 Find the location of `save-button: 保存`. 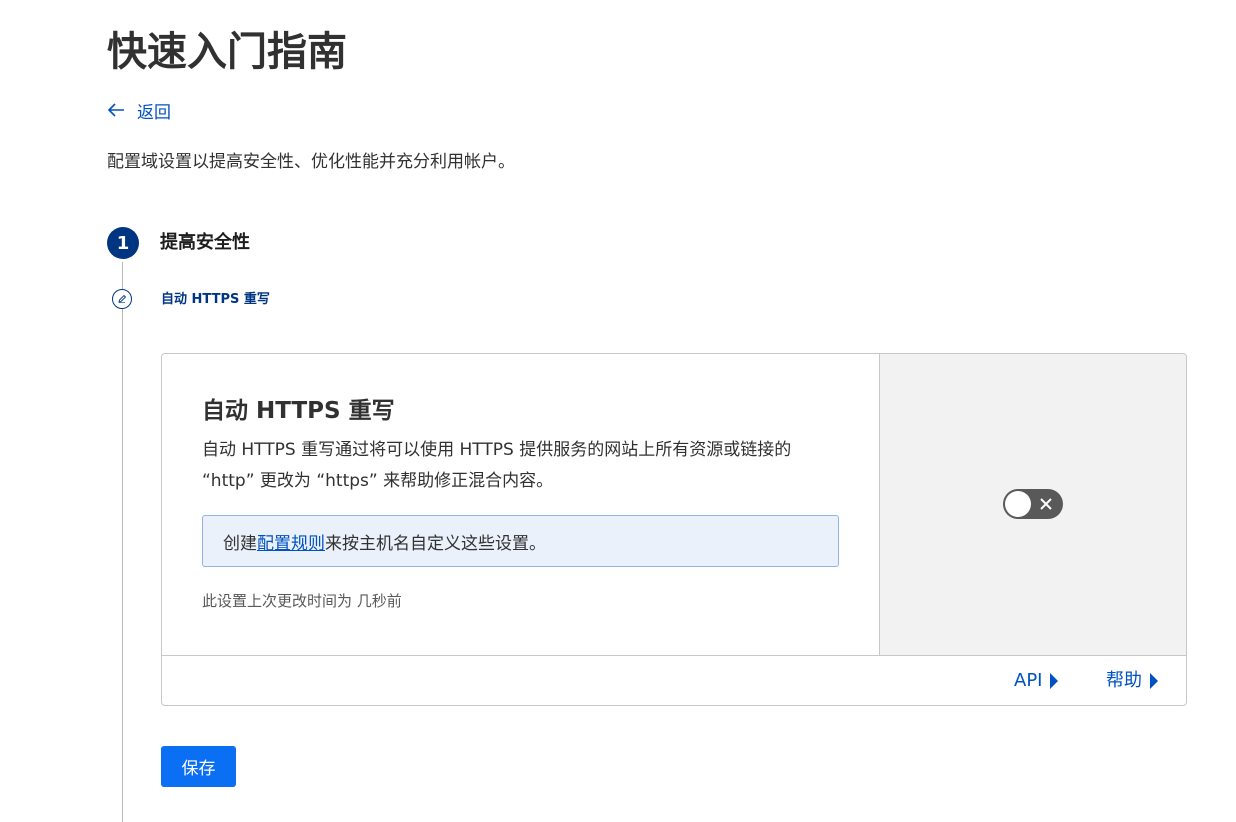

save-button: 保存 is located at coordinates (198, 766).